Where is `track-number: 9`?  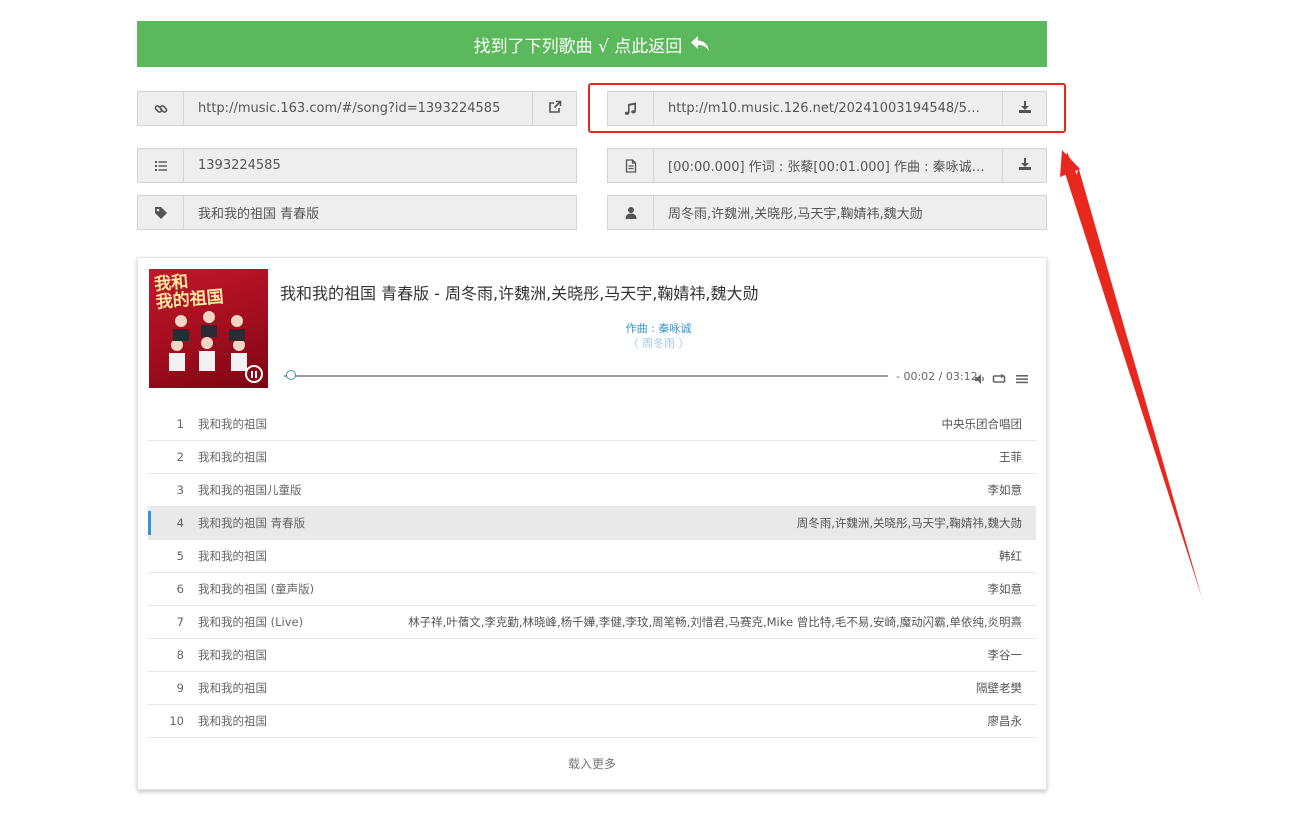
track-number: 9 is located at coordinates (180, 688).